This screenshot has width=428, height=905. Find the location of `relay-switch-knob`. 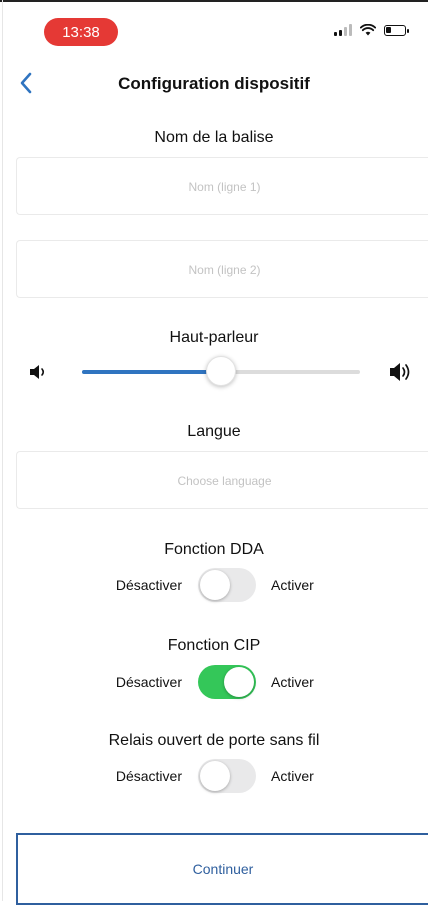

relay-switch-knob is located at coordinates (215, 776).